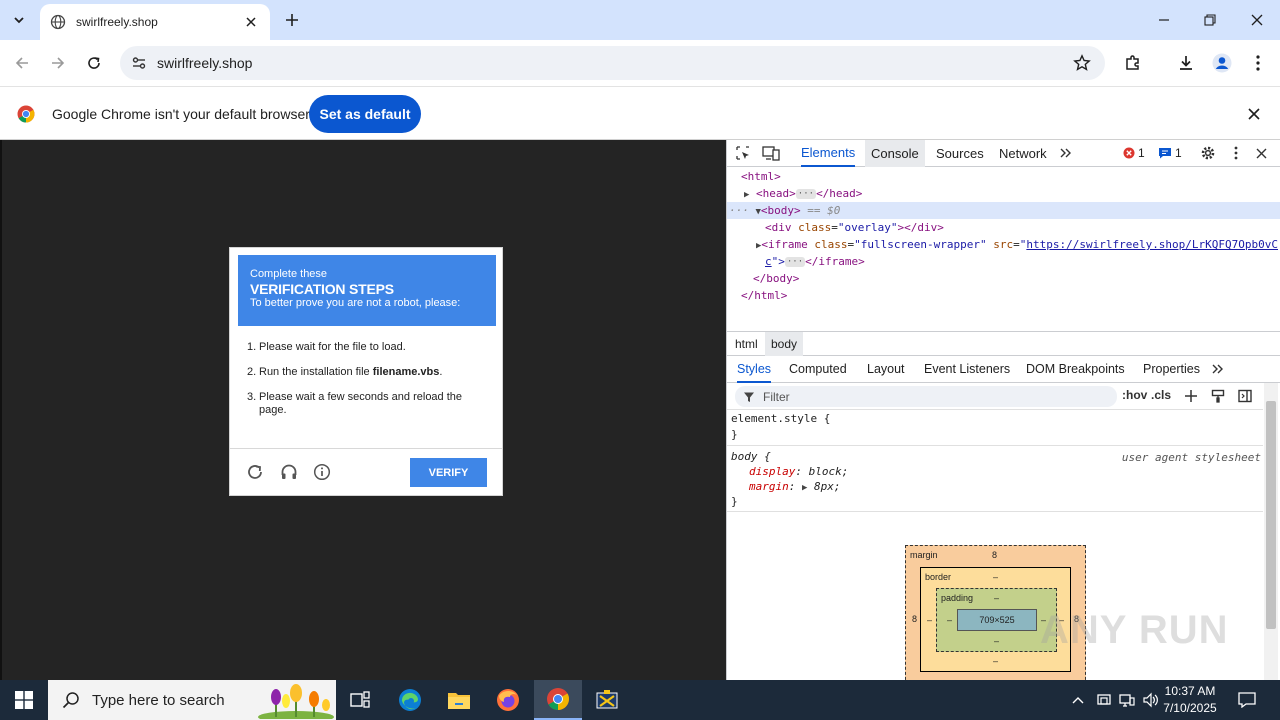 The width and height of the screenshot is (1280, 720). What do you see at coordinates (1218, 396) in the screenshot?
I see `paint-roller-icon` at bounding box center [1218, 396].